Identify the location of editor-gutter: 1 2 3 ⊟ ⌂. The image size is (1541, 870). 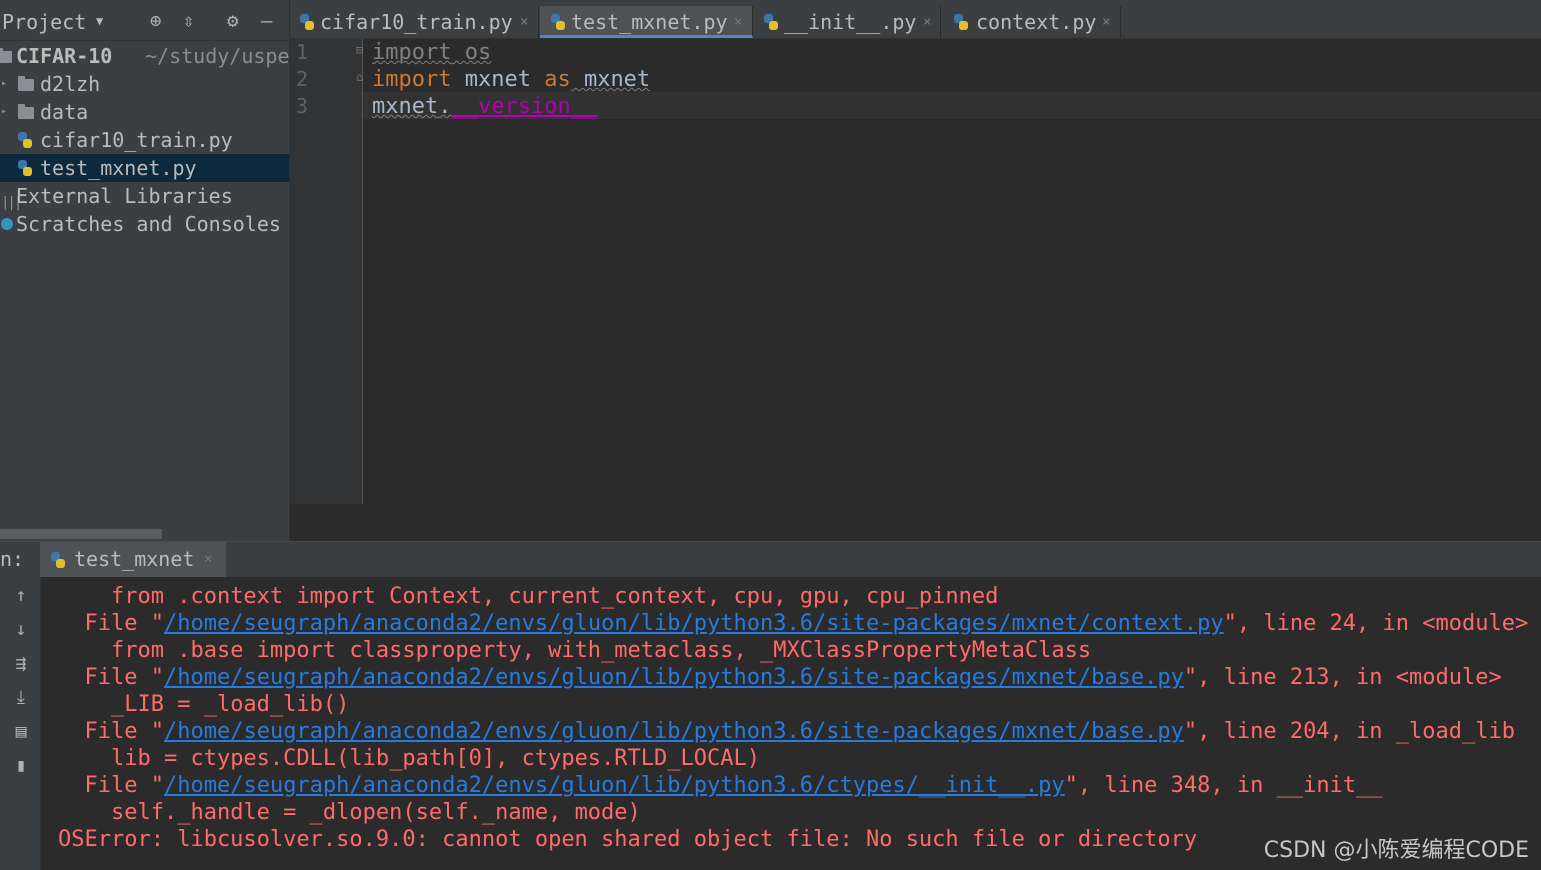
(326, 271).